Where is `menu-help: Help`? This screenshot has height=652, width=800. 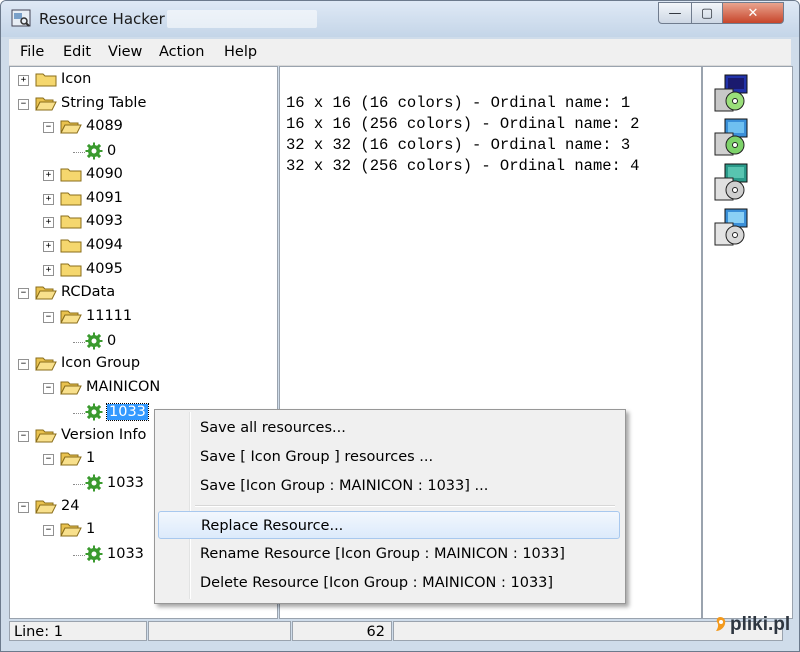 menu-help: Help is located at coordinates (240, 52).